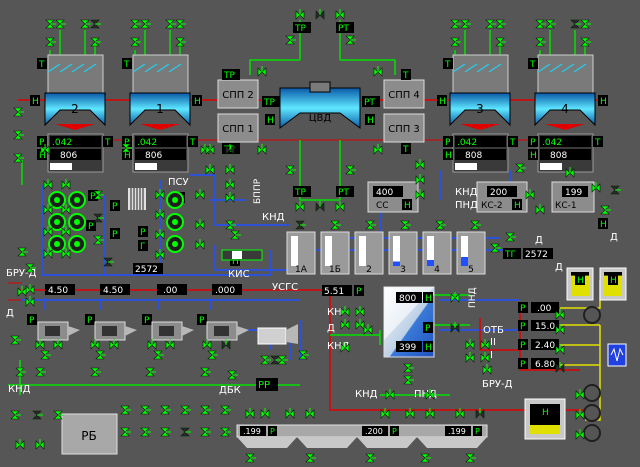 Image resolution: width=640 pixels, height=467 pixels. I want to click on turbine-2: 2 .042 806, so click(75, 113).